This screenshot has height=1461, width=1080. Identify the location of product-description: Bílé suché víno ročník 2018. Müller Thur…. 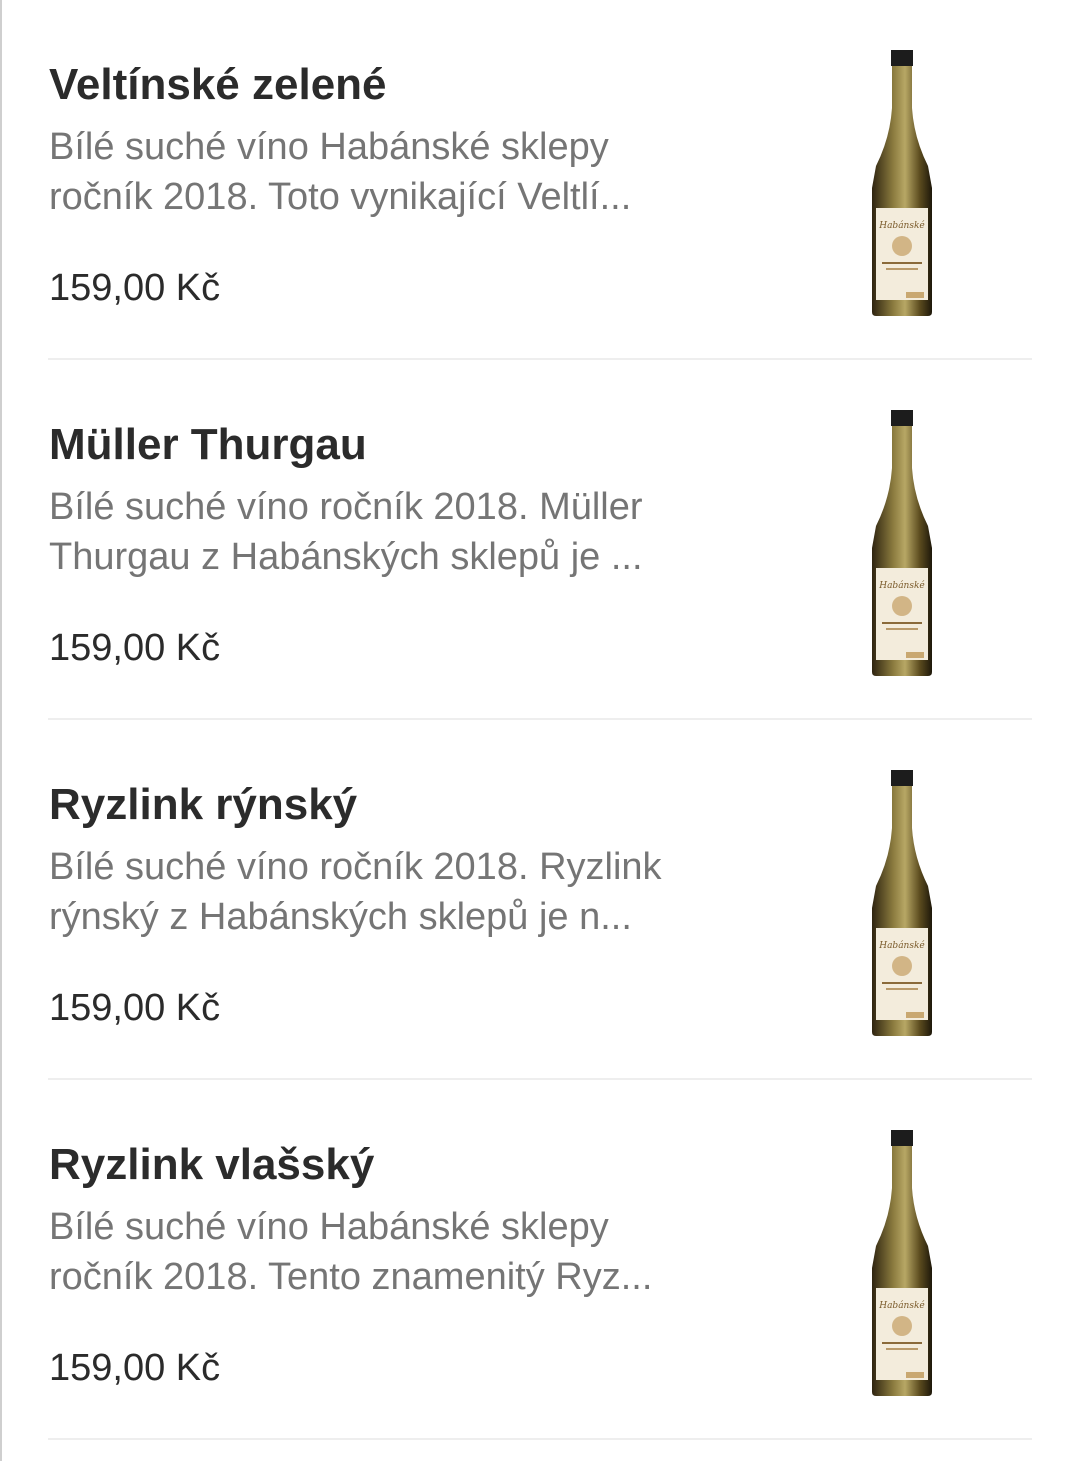
(394, 532).